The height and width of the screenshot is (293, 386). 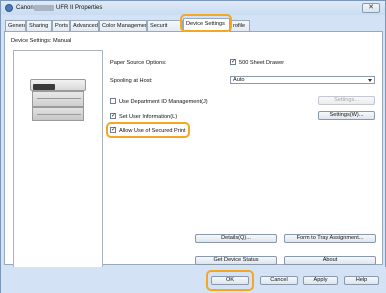 I want to click on tab-security: Securit, so click(x=165, y=25).